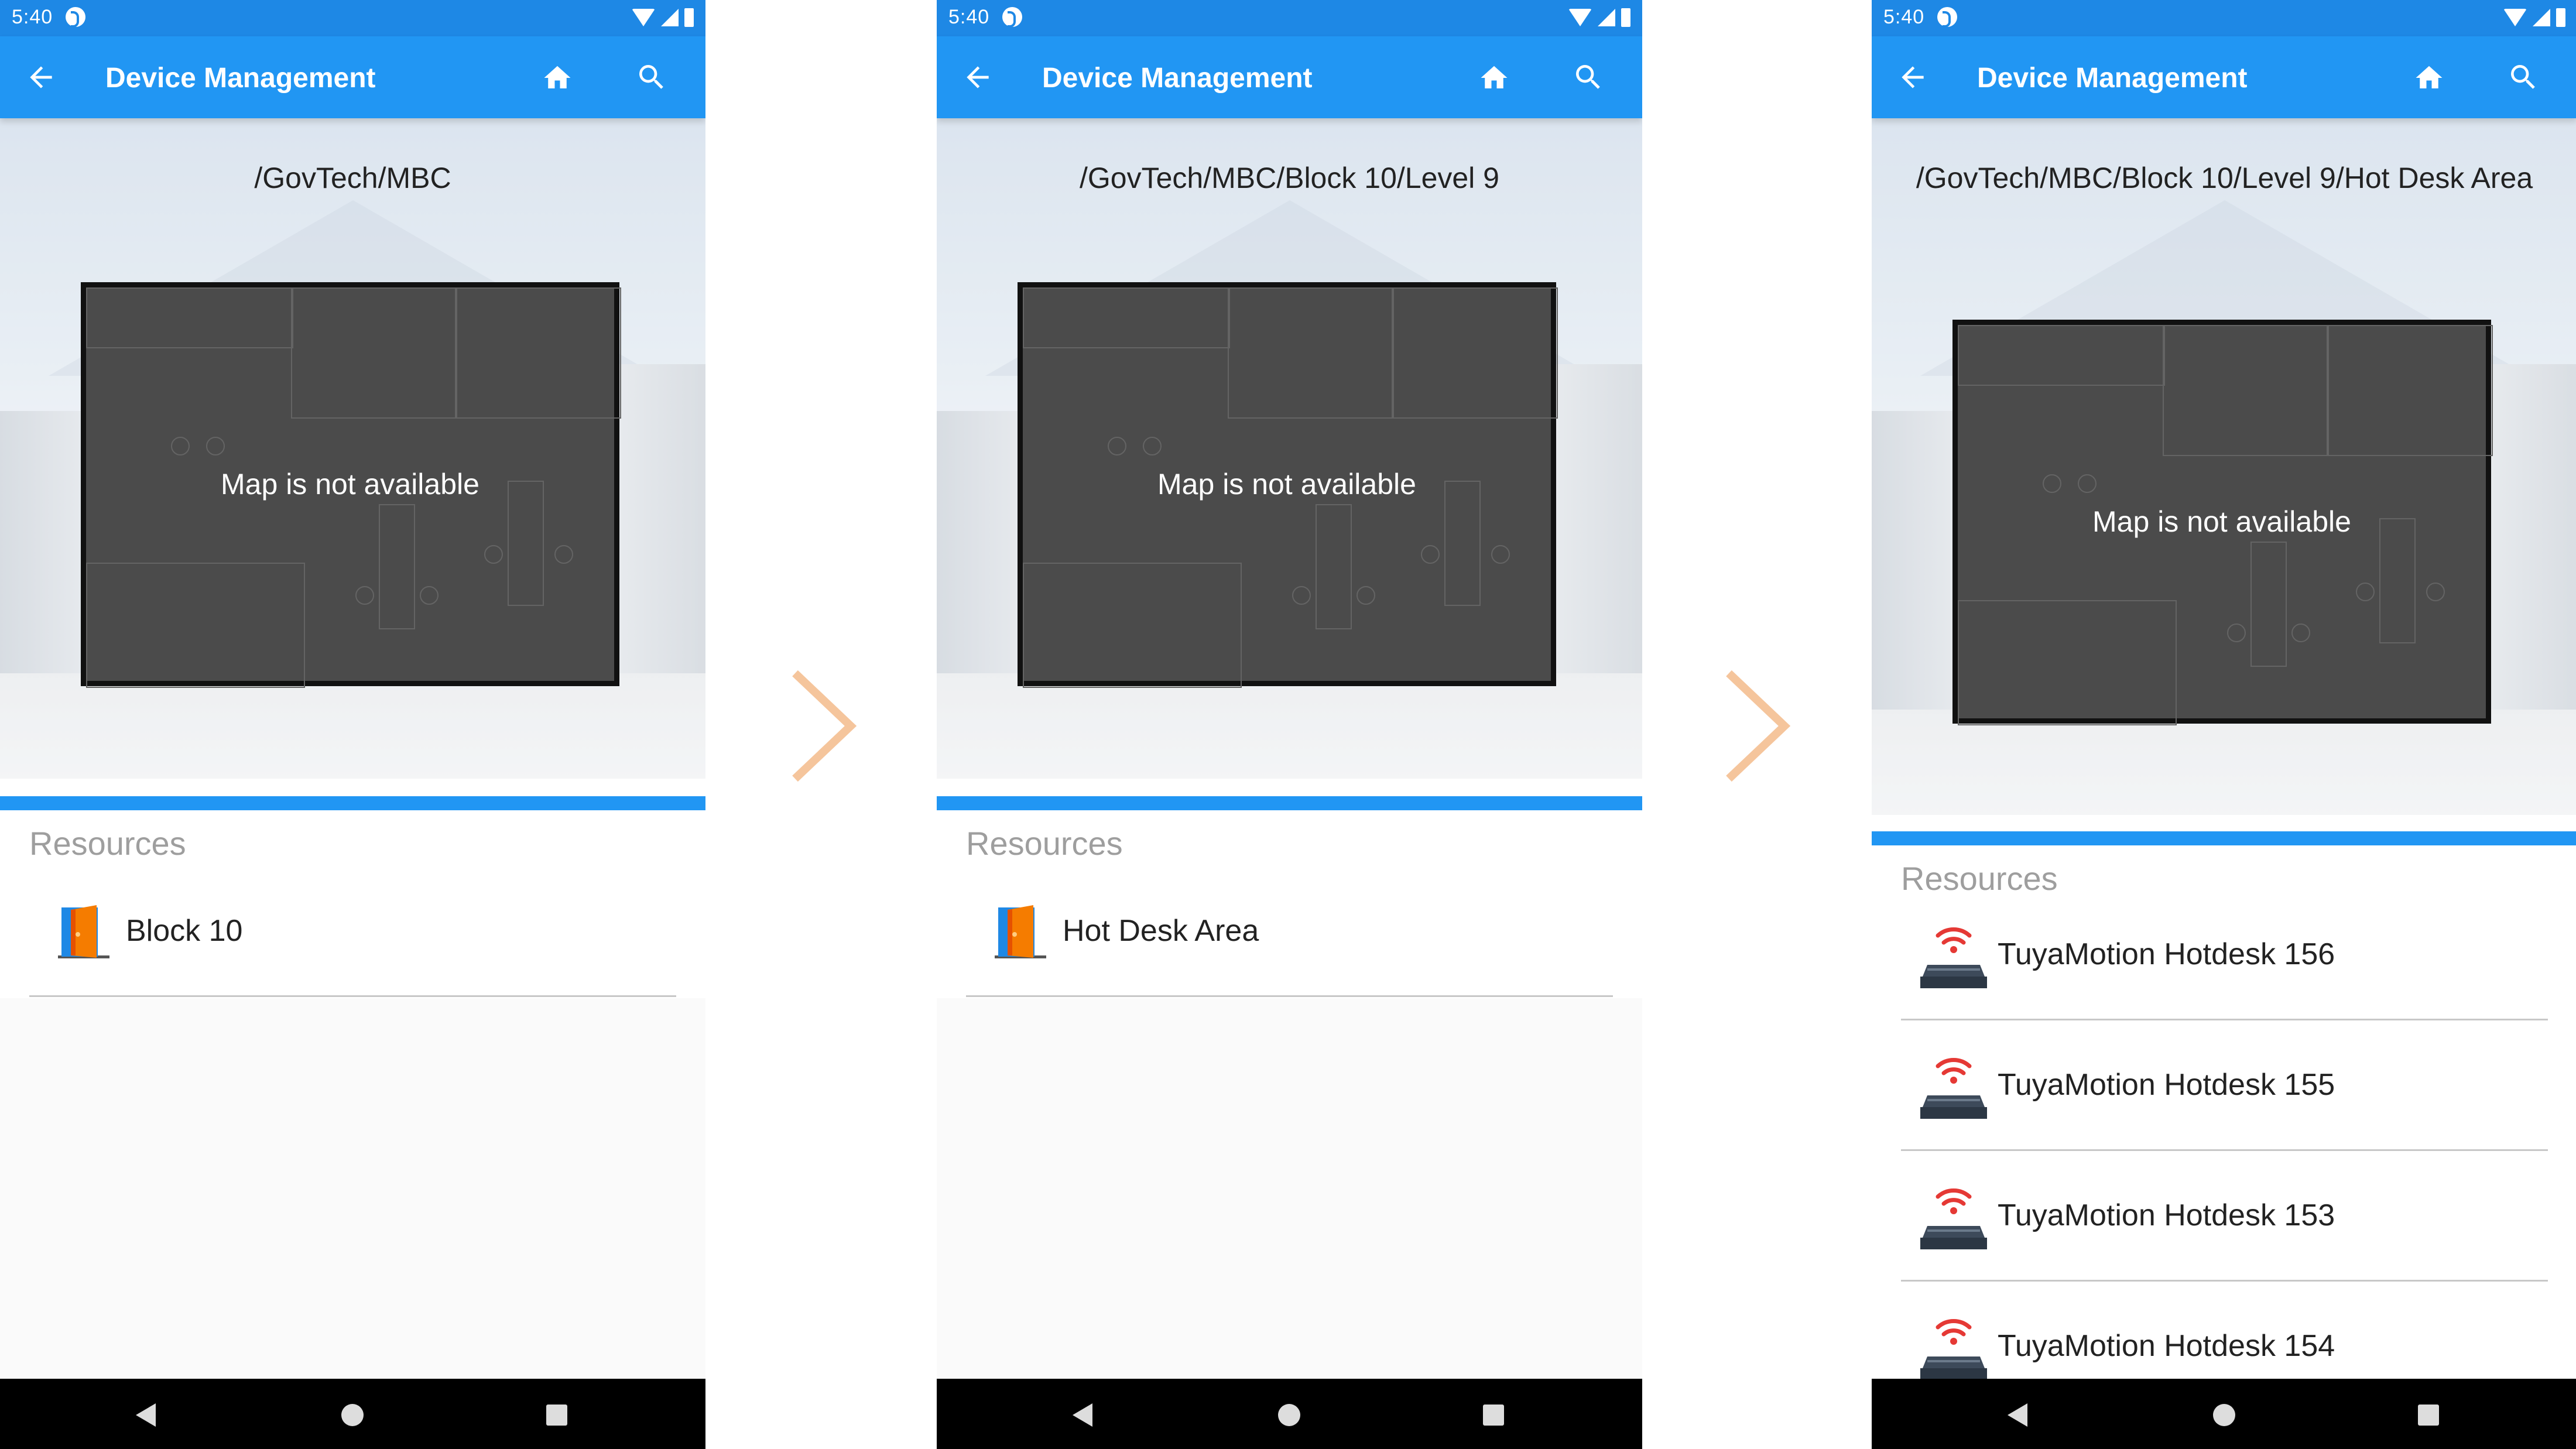 This screenshot has width=2576, height=1449. What do you see at coordinates (1161, 931) in the screenshot?
I see `resource-label: Hot Desk Area` at bounding box center [1161, 931].